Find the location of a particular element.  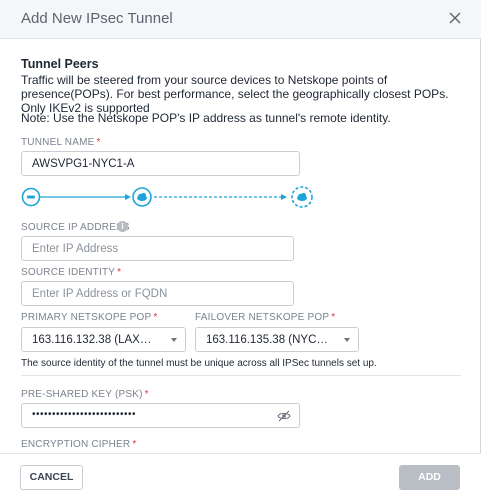

failover-cloud-icon is located at coordinates (302, 197).